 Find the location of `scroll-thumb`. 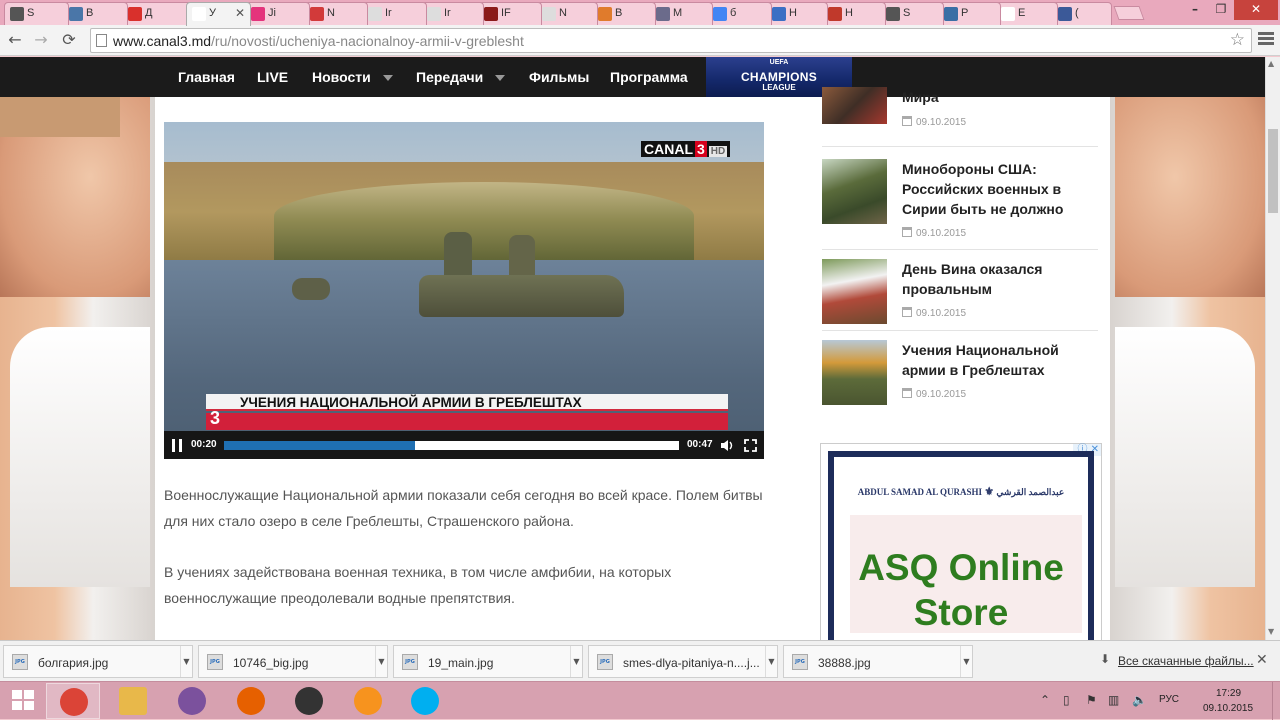

scroll-thumb is located at coordinates (1273, 171).